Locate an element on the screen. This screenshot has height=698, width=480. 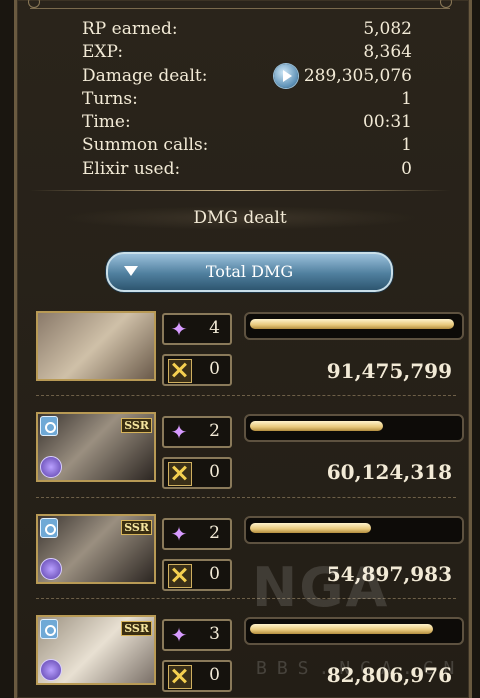
damage-value: 91,475,799 is located at coordinates (389, 371).